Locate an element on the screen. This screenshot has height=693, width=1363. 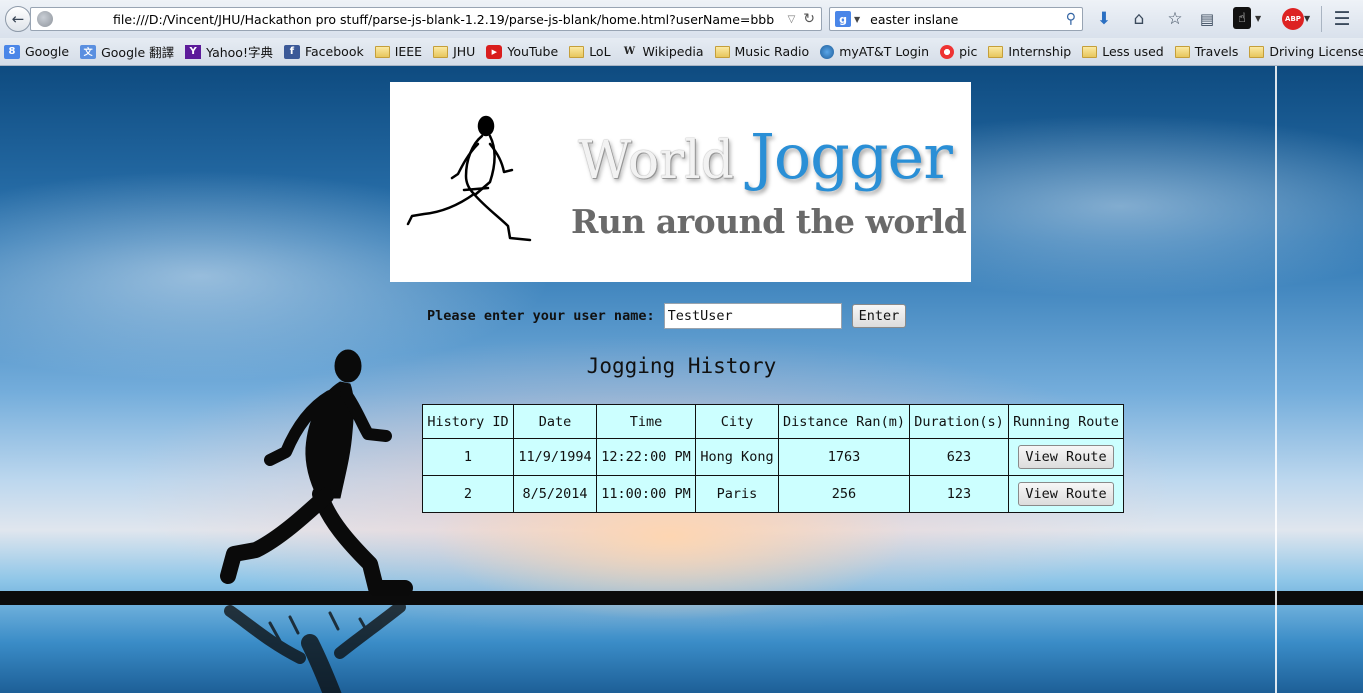
cell-running-route: View Route is located at coordinates (1066, 494).